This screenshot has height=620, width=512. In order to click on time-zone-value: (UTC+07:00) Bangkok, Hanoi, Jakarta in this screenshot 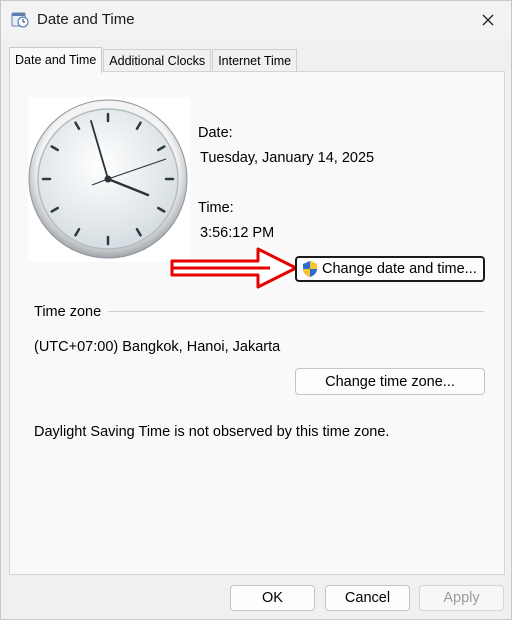, I will do `click(157, 347)`.